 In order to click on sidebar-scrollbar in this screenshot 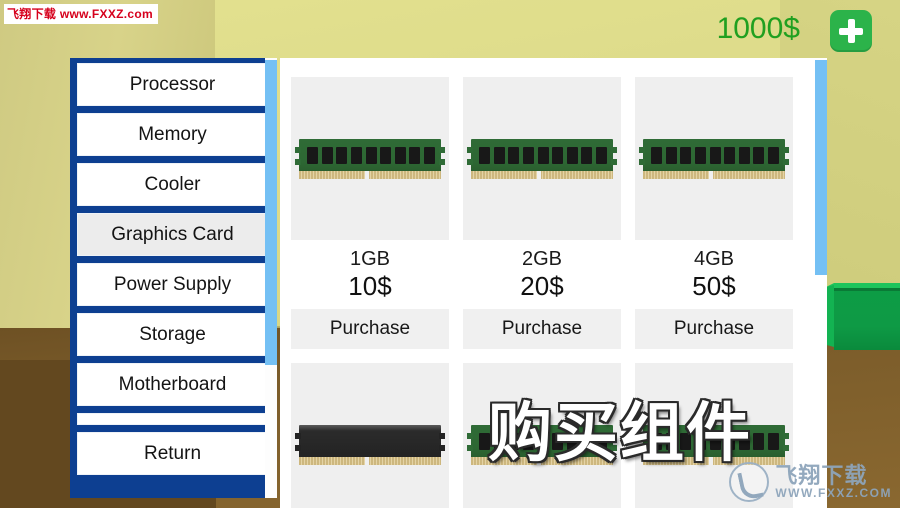, I will do `click(271, 278)`.